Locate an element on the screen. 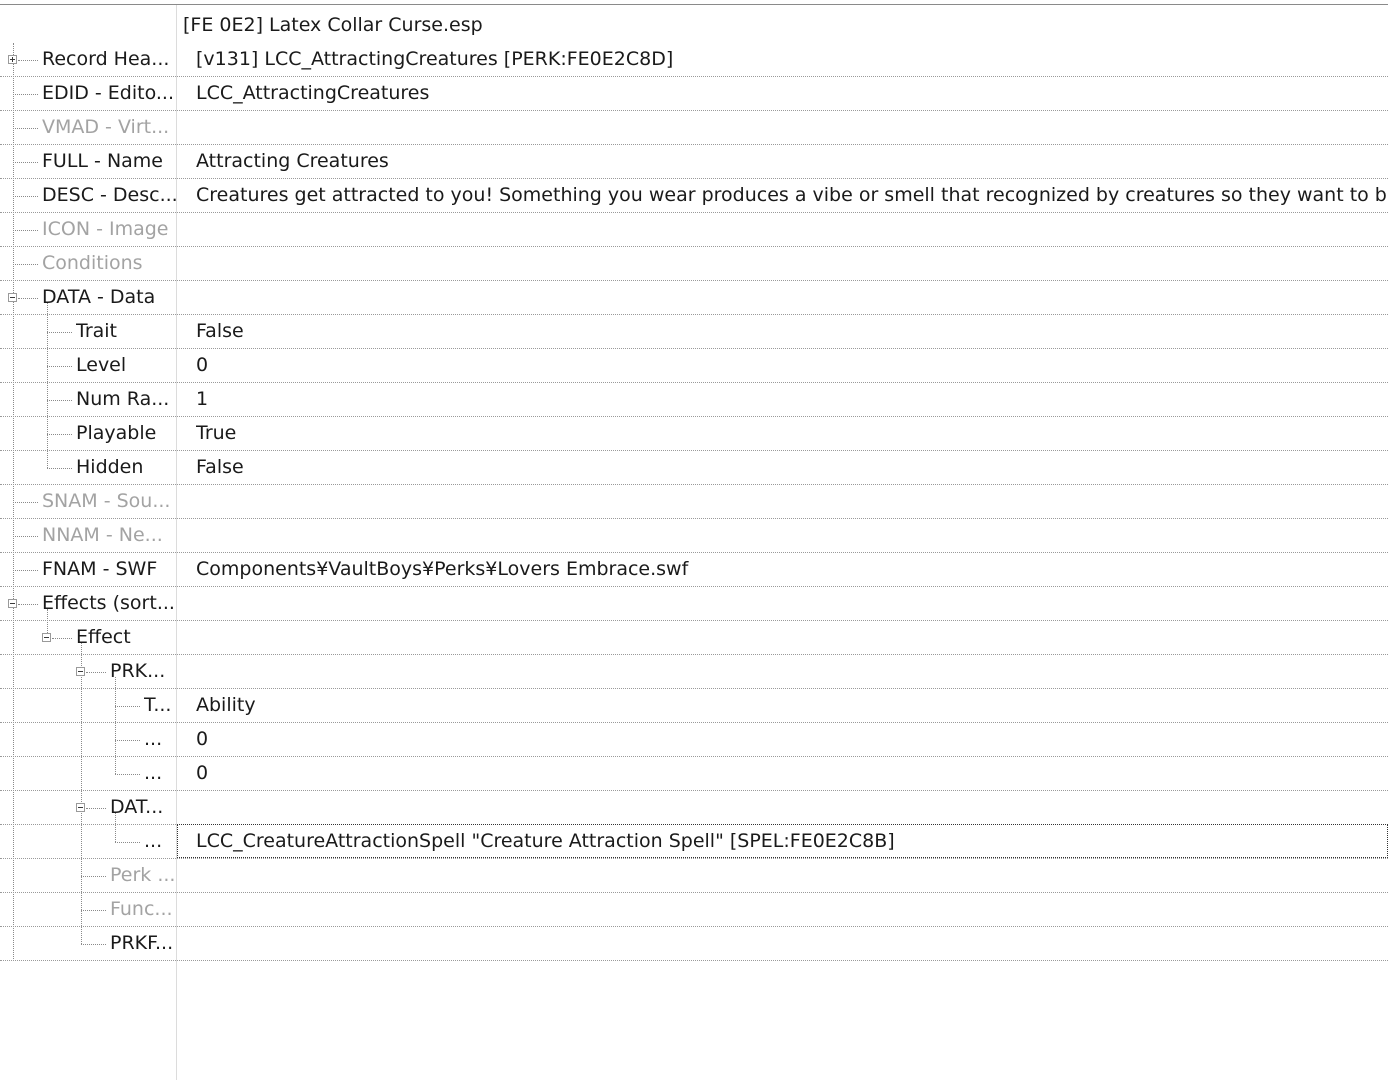 The image size is (1388, 1080). tree-row-priority: ... 0 is located at coordinates (694, 774).